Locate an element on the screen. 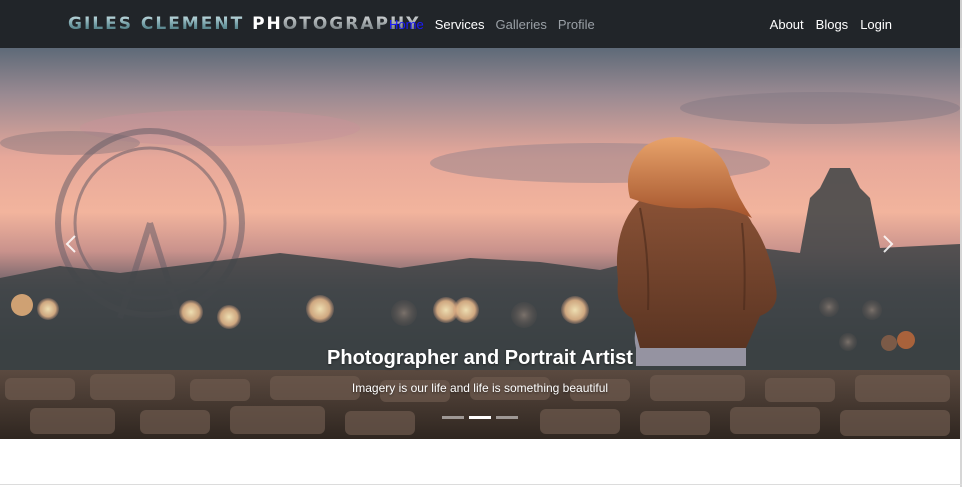 The width and height of the screenshot is (962, 487). nav-profile: Profile is located at coordinates (576, 24).